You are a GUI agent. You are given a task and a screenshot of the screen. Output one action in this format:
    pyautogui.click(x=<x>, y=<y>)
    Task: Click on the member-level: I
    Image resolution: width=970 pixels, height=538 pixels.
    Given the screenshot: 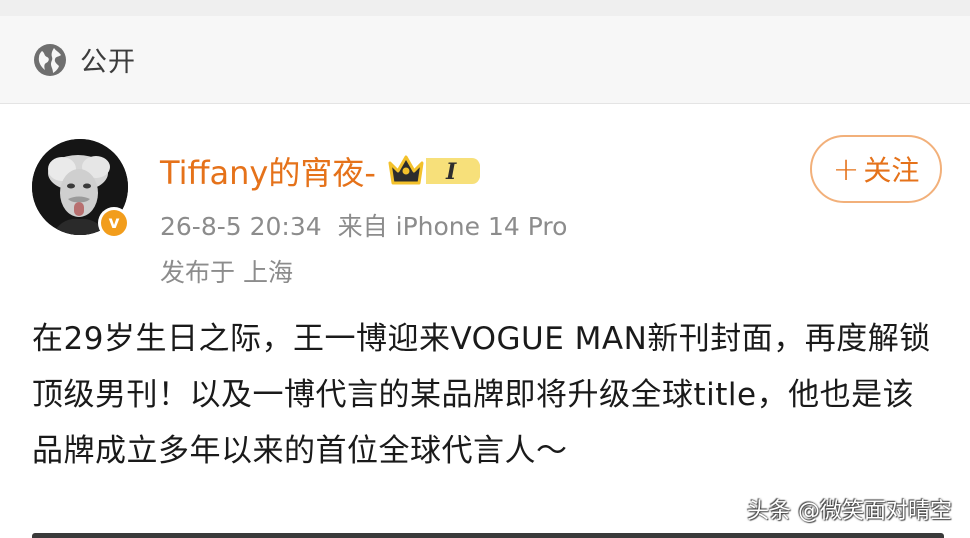 What is the action you would take?
    pyautogui.click(x=451, y=172)
    